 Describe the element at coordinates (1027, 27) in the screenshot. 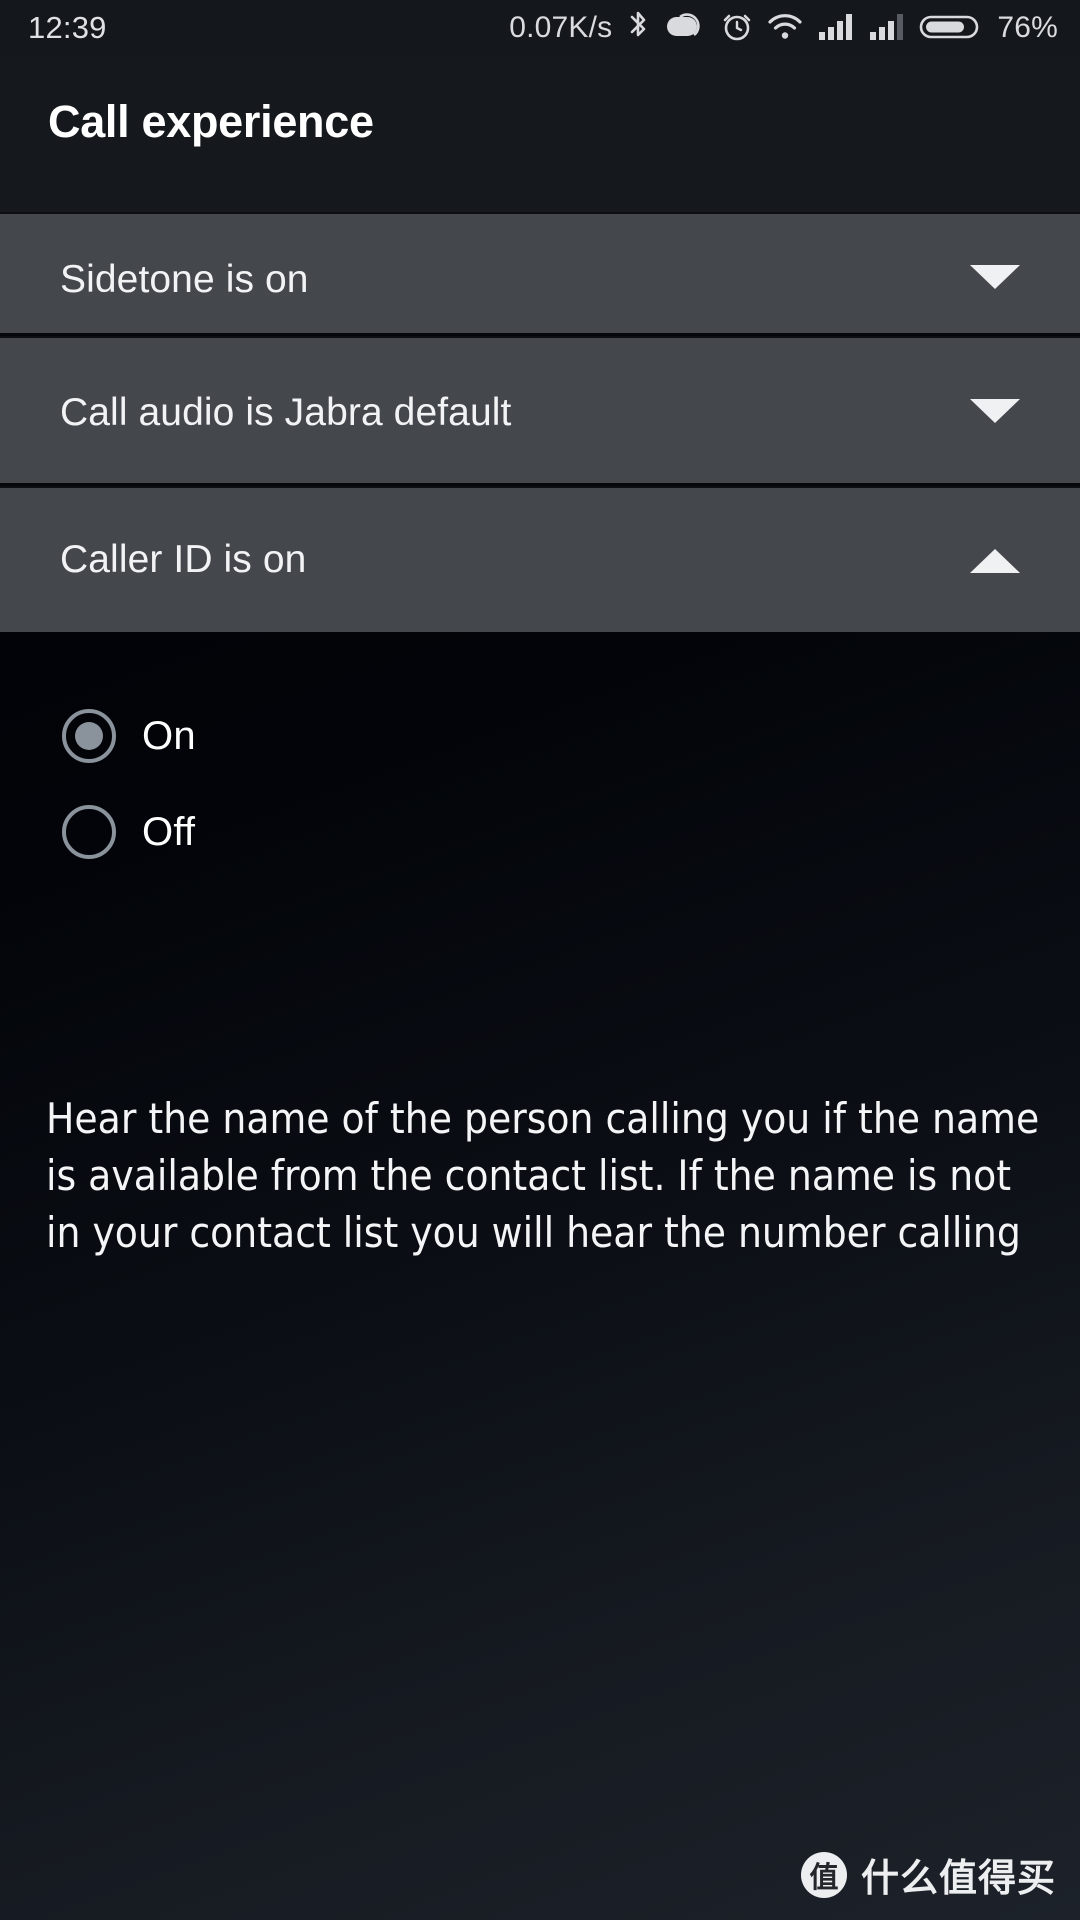

I see `battery-percent-label: 76%` at that location.